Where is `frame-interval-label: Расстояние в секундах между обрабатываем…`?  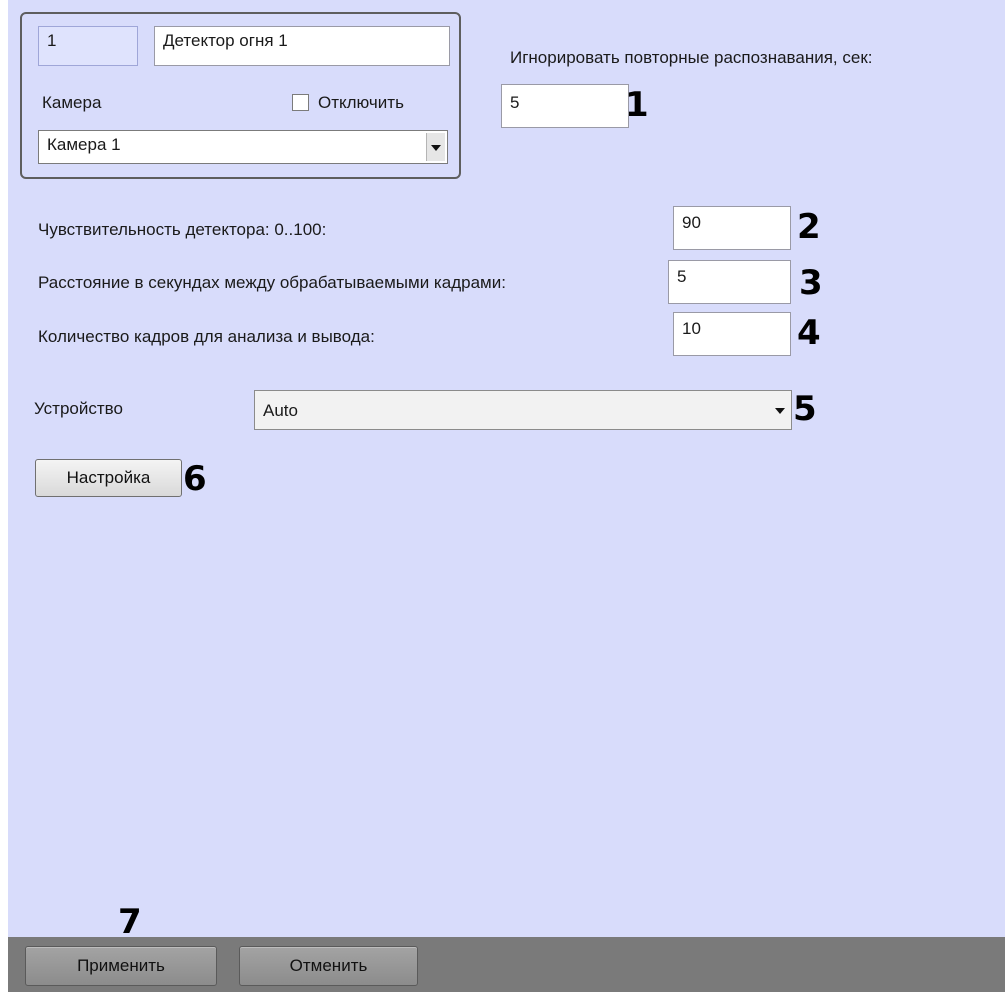
frame-interval-label: Расстояние в секундах между обрабатываем… is located at coordinates (272, 282).